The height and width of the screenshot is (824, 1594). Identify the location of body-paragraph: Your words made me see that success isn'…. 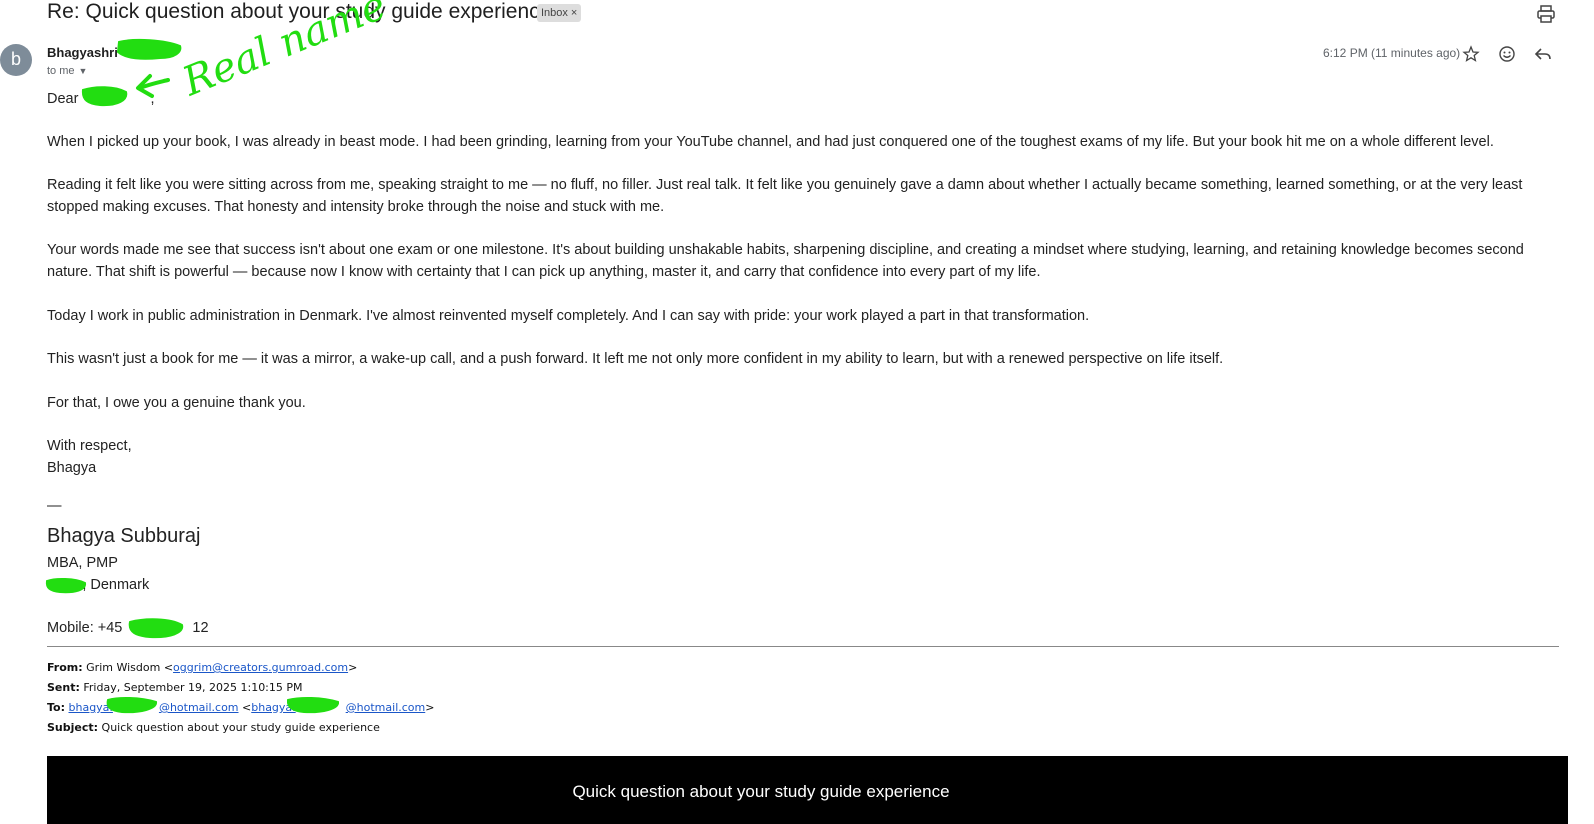
(785, 261).